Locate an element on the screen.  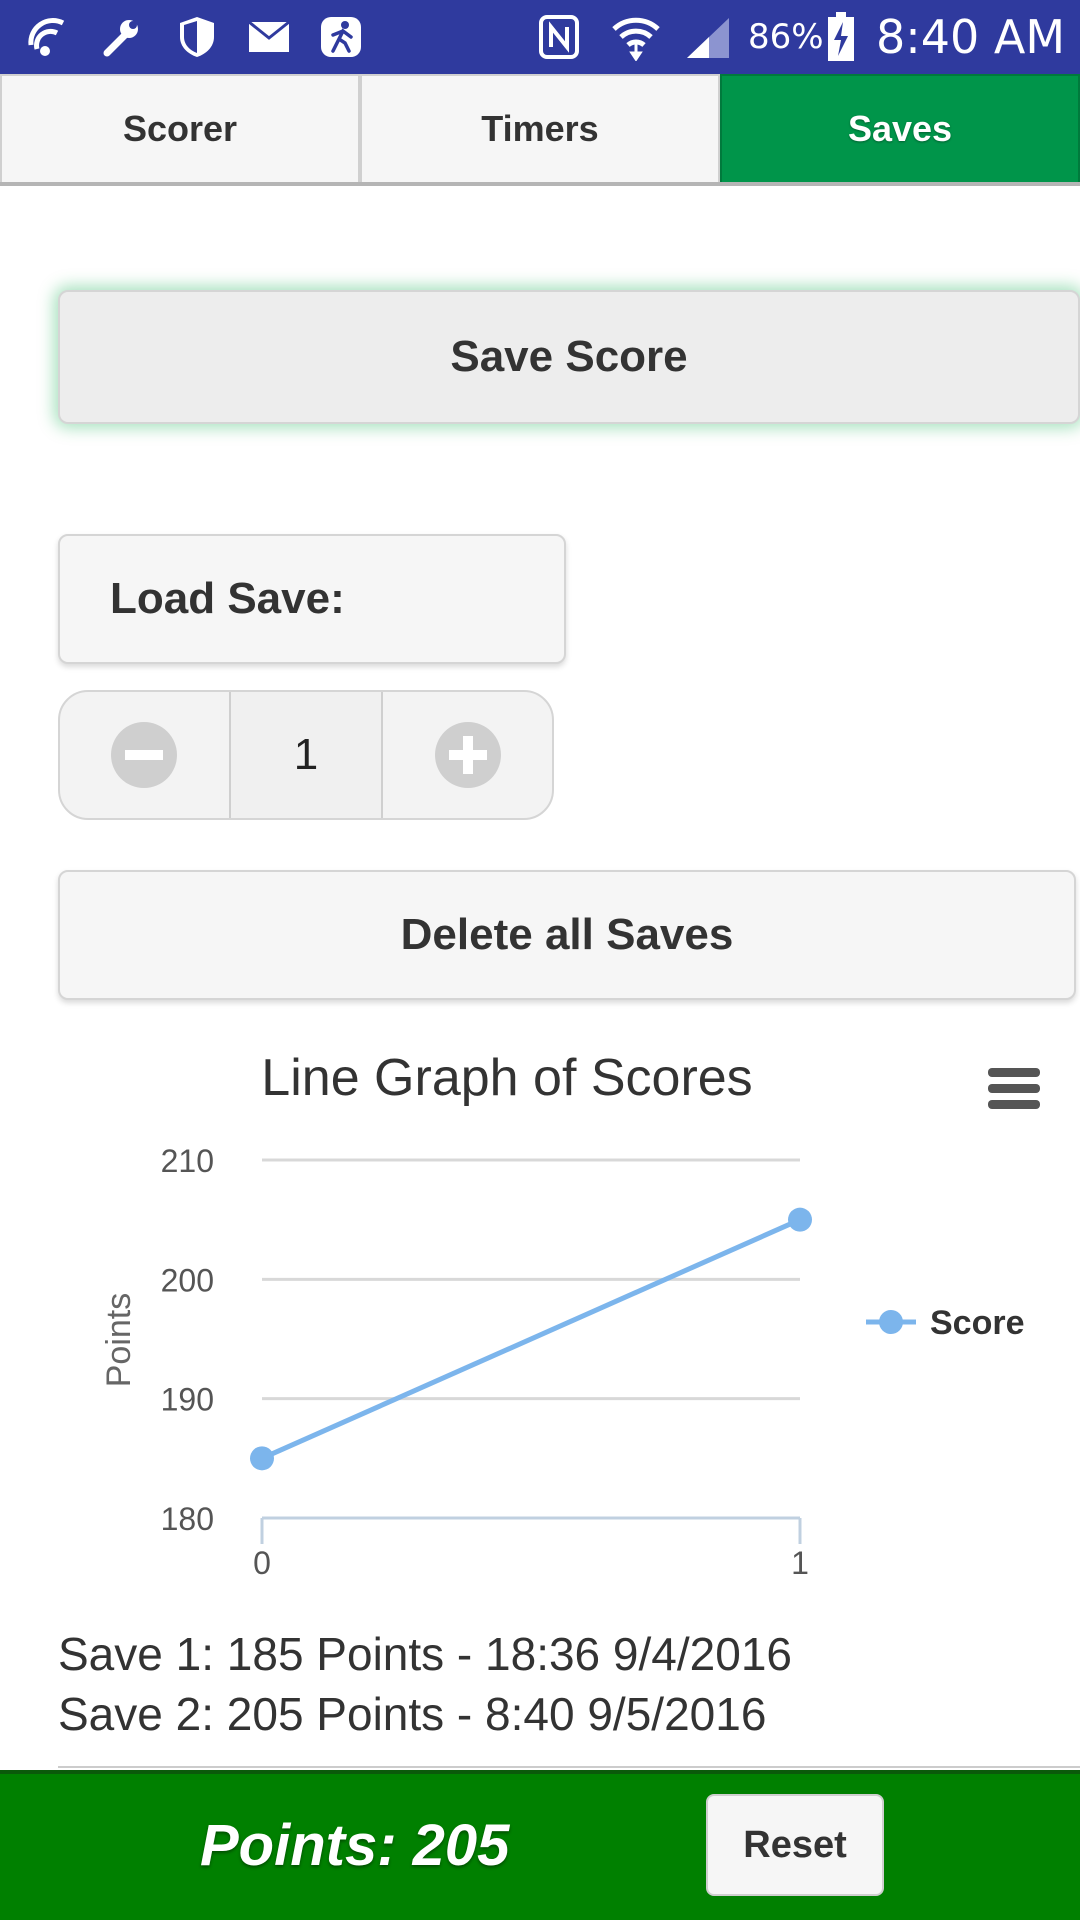
wifi-icon is located at coordinates (636, 37).